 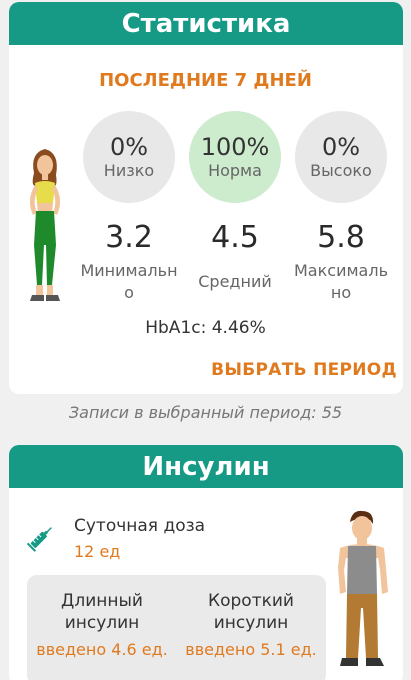 I want to click on records-count: Записи в выбранный период: 55, so click(x=205, y=412).